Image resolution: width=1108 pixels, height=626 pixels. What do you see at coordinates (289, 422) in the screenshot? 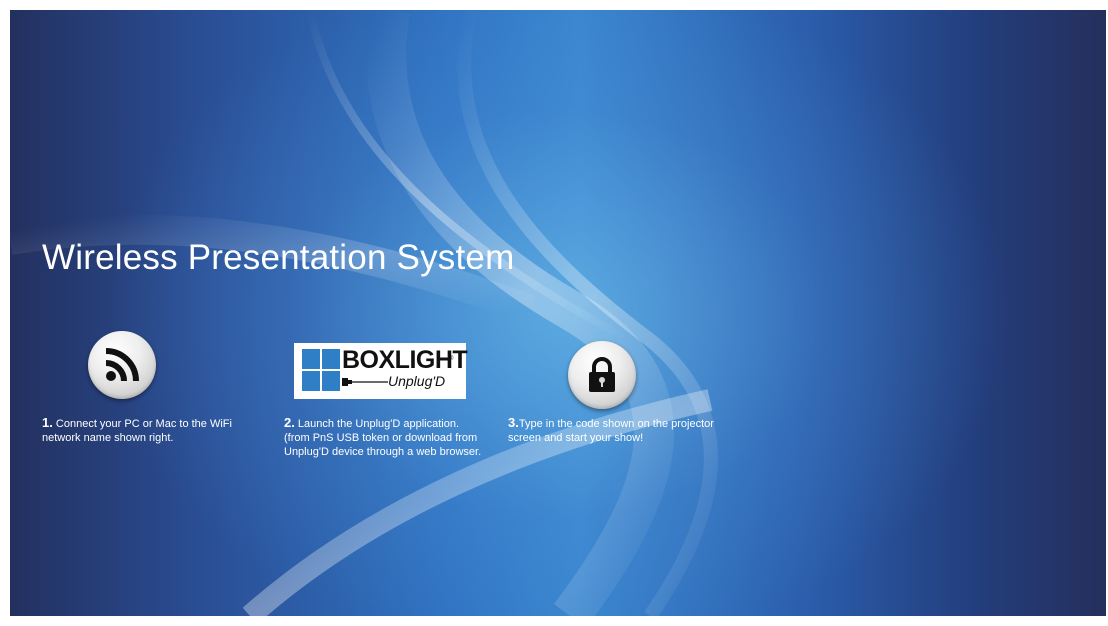
I see `step-2-number: 2.` at bounding box center [289, 422].